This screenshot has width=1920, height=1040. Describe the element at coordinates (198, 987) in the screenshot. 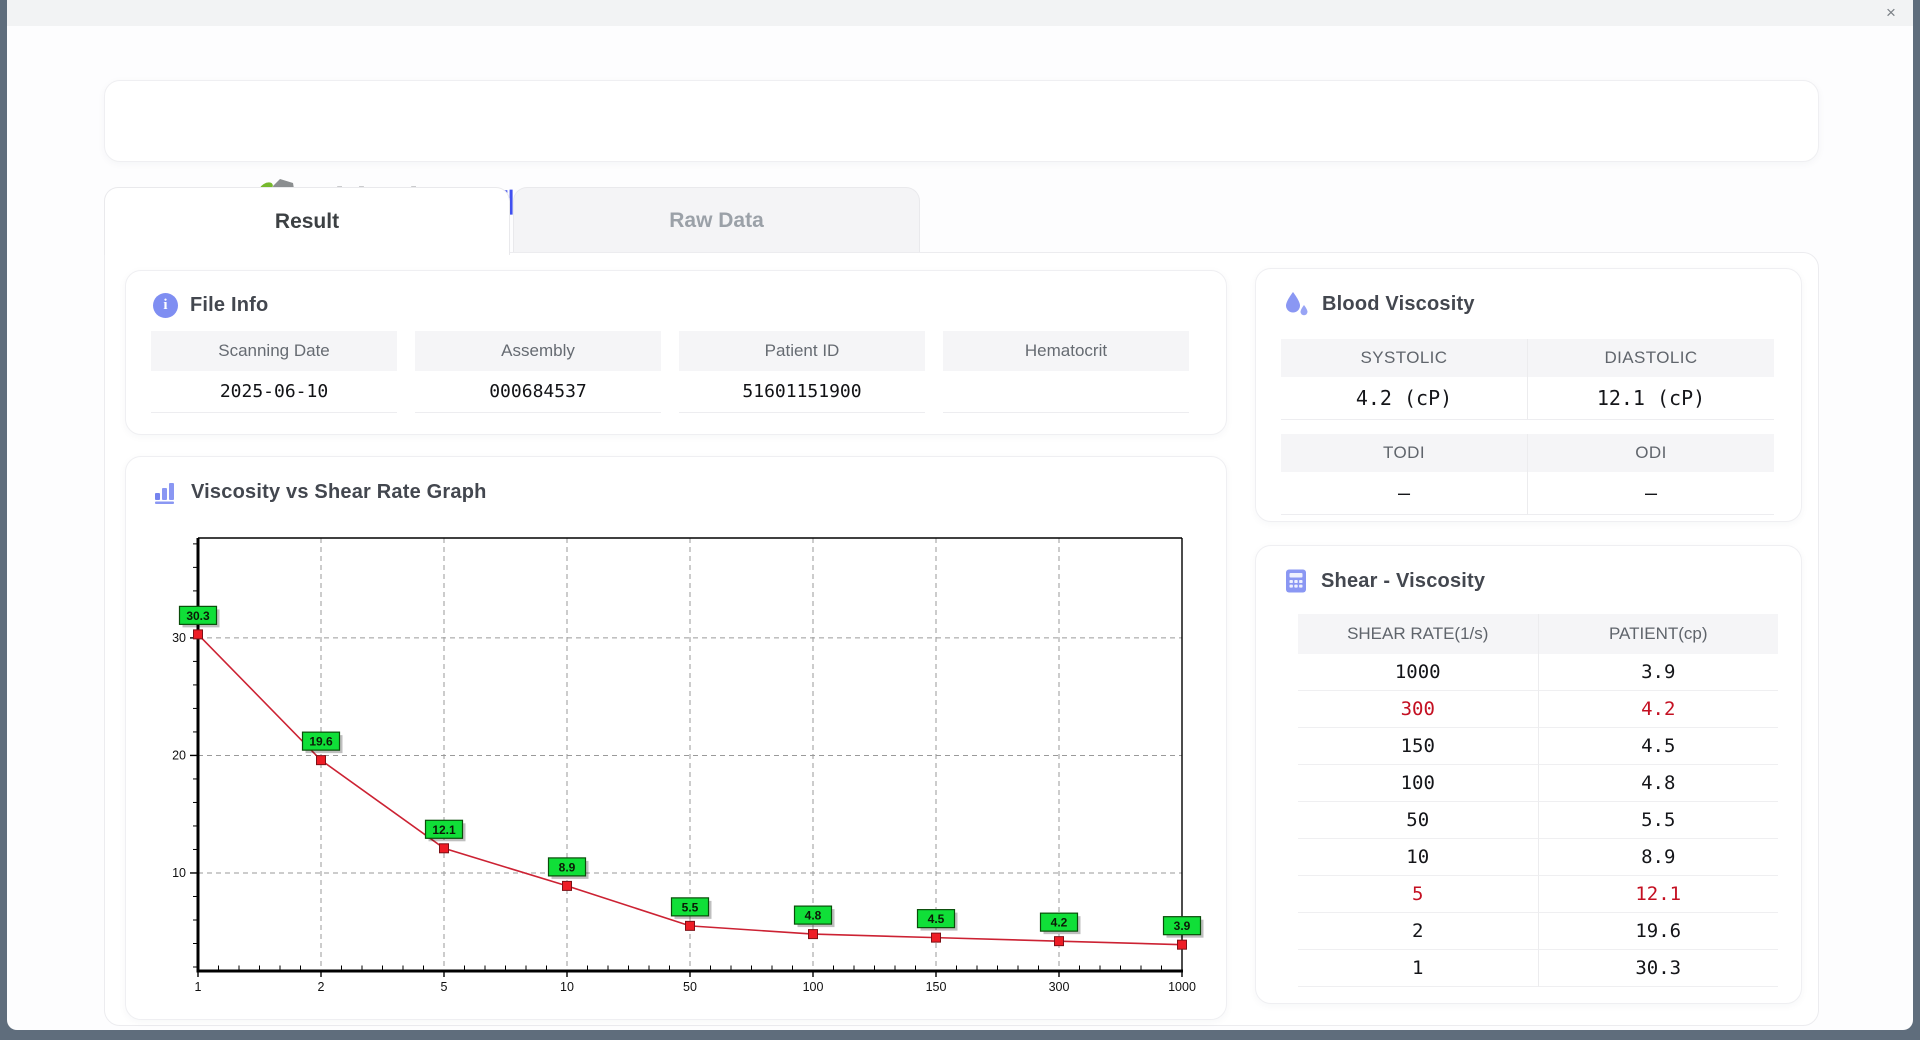

I see `svg-text: 1` at that location.